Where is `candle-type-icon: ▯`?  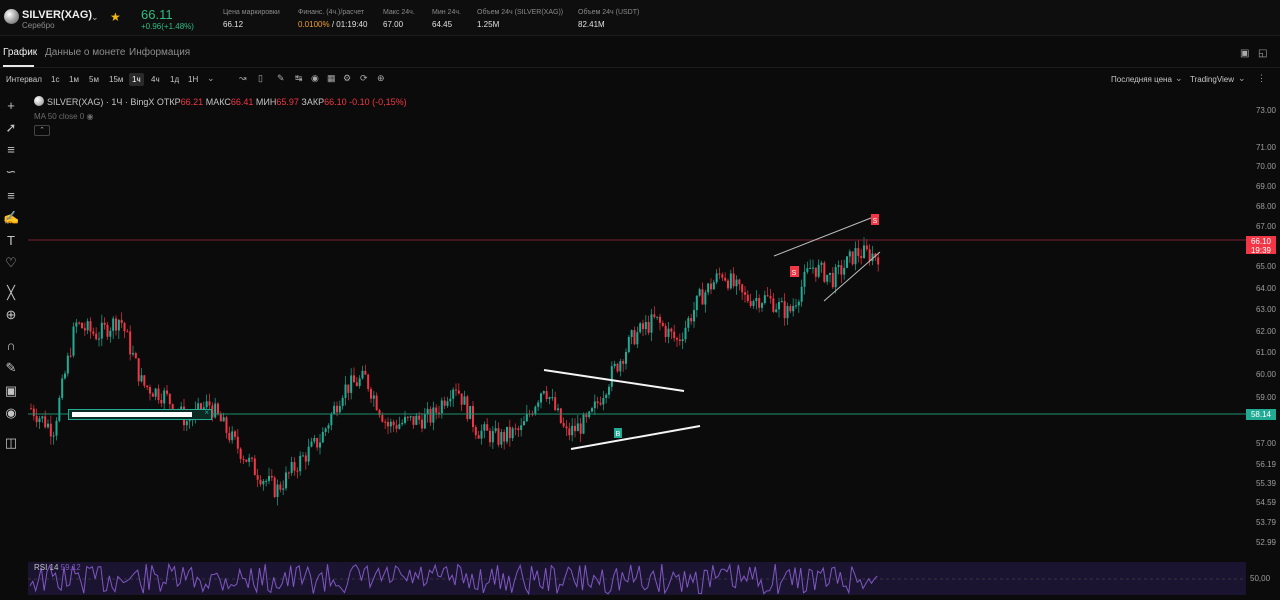 candle-type-icon: ▯ is located at coordinates (260, 78).